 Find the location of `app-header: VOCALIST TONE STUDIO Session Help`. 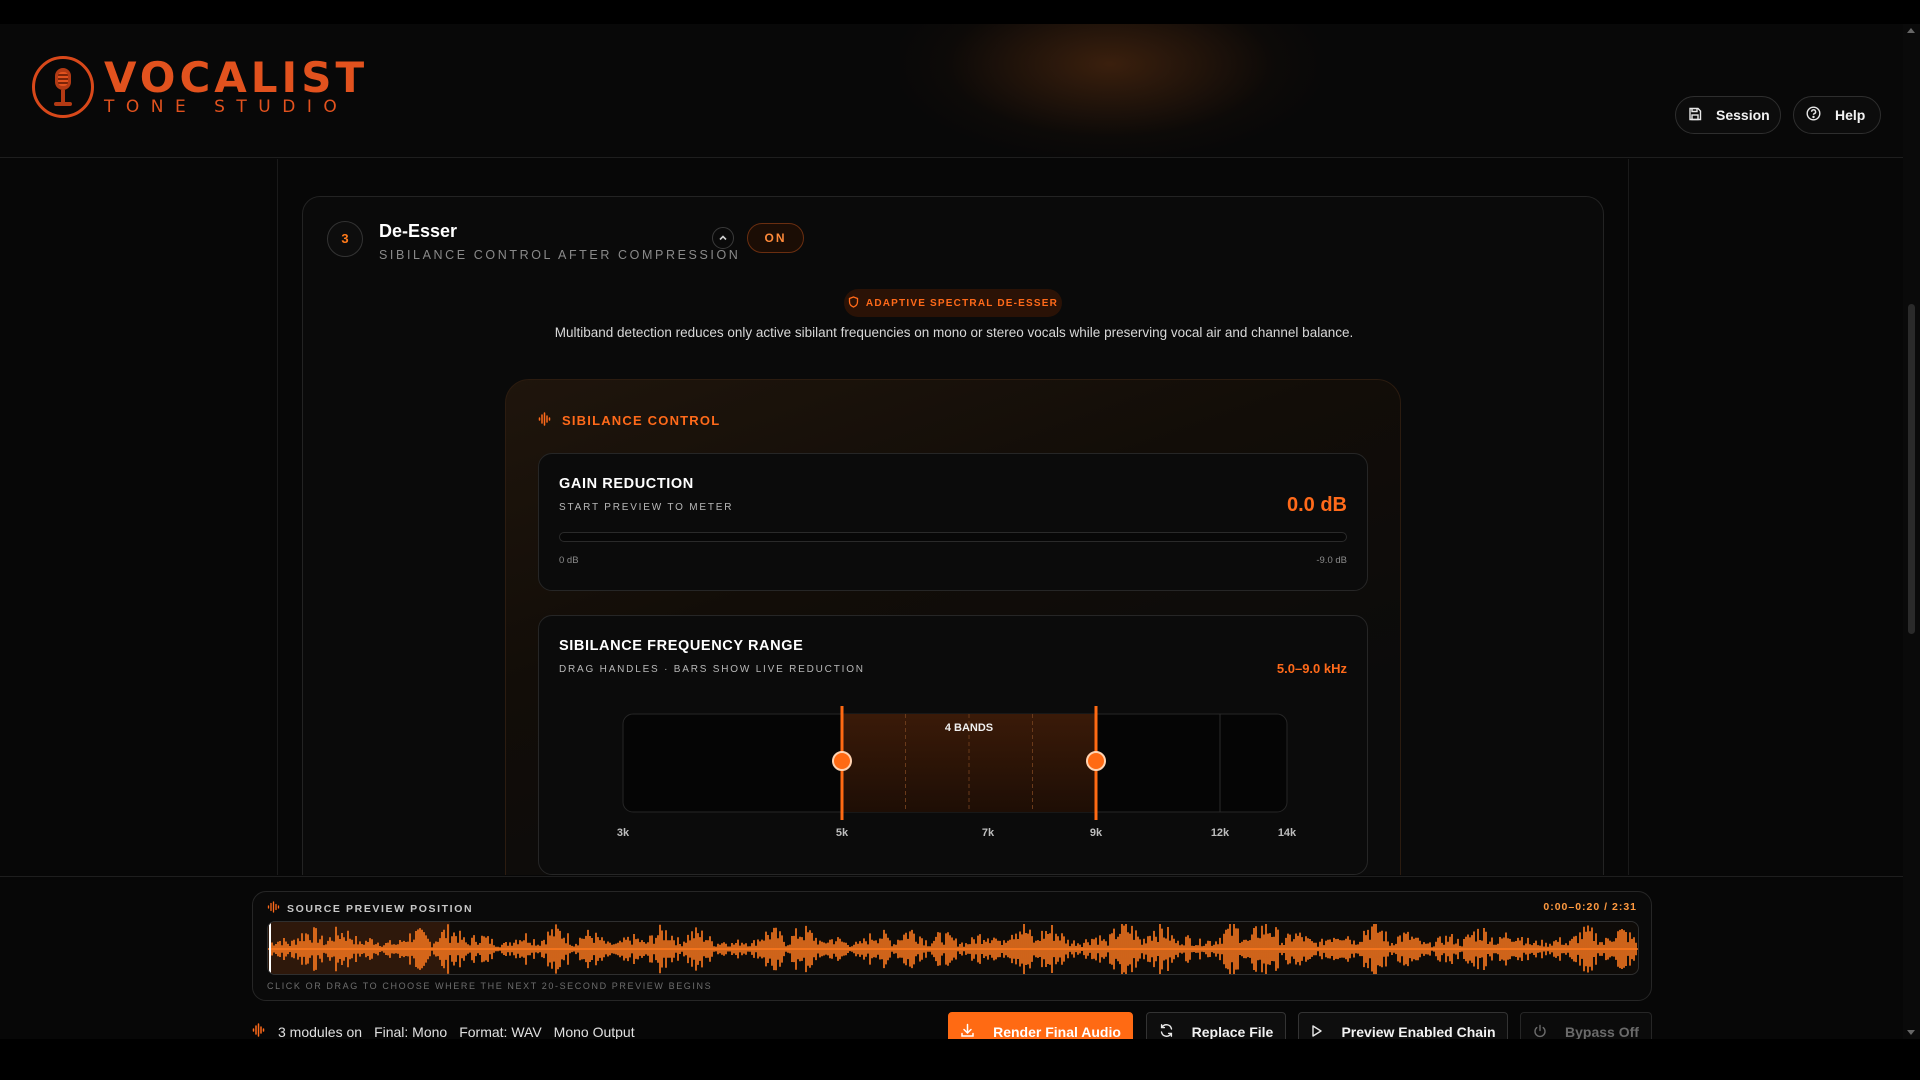

app-header: VOCALIST TONE STUDIO Session Help is located at coordinates (951, 91).